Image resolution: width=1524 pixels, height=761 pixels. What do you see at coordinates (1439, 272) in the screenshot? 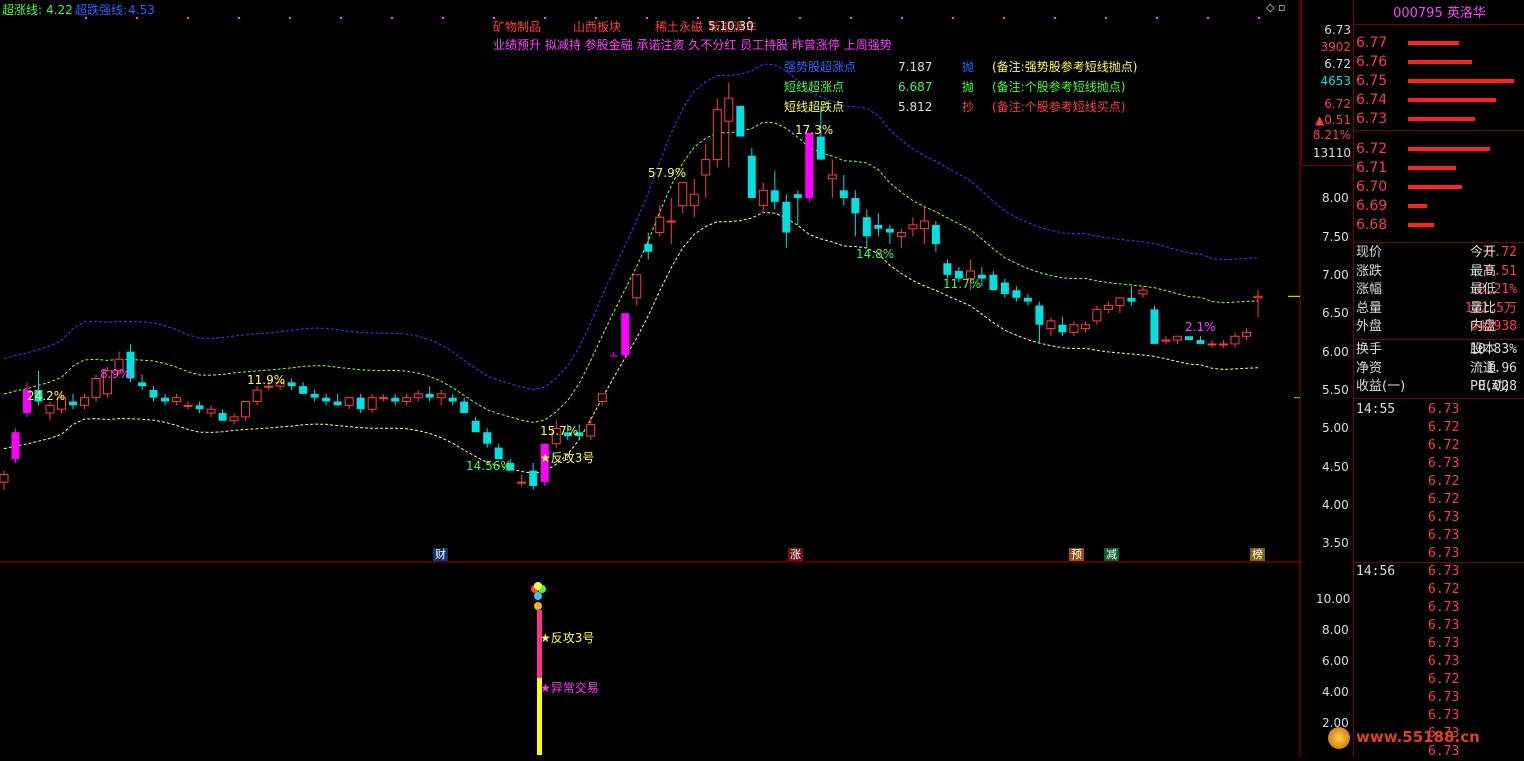
I see `quote-row: 涨跌 0.51 最高` at bounding box center [1439, 272].